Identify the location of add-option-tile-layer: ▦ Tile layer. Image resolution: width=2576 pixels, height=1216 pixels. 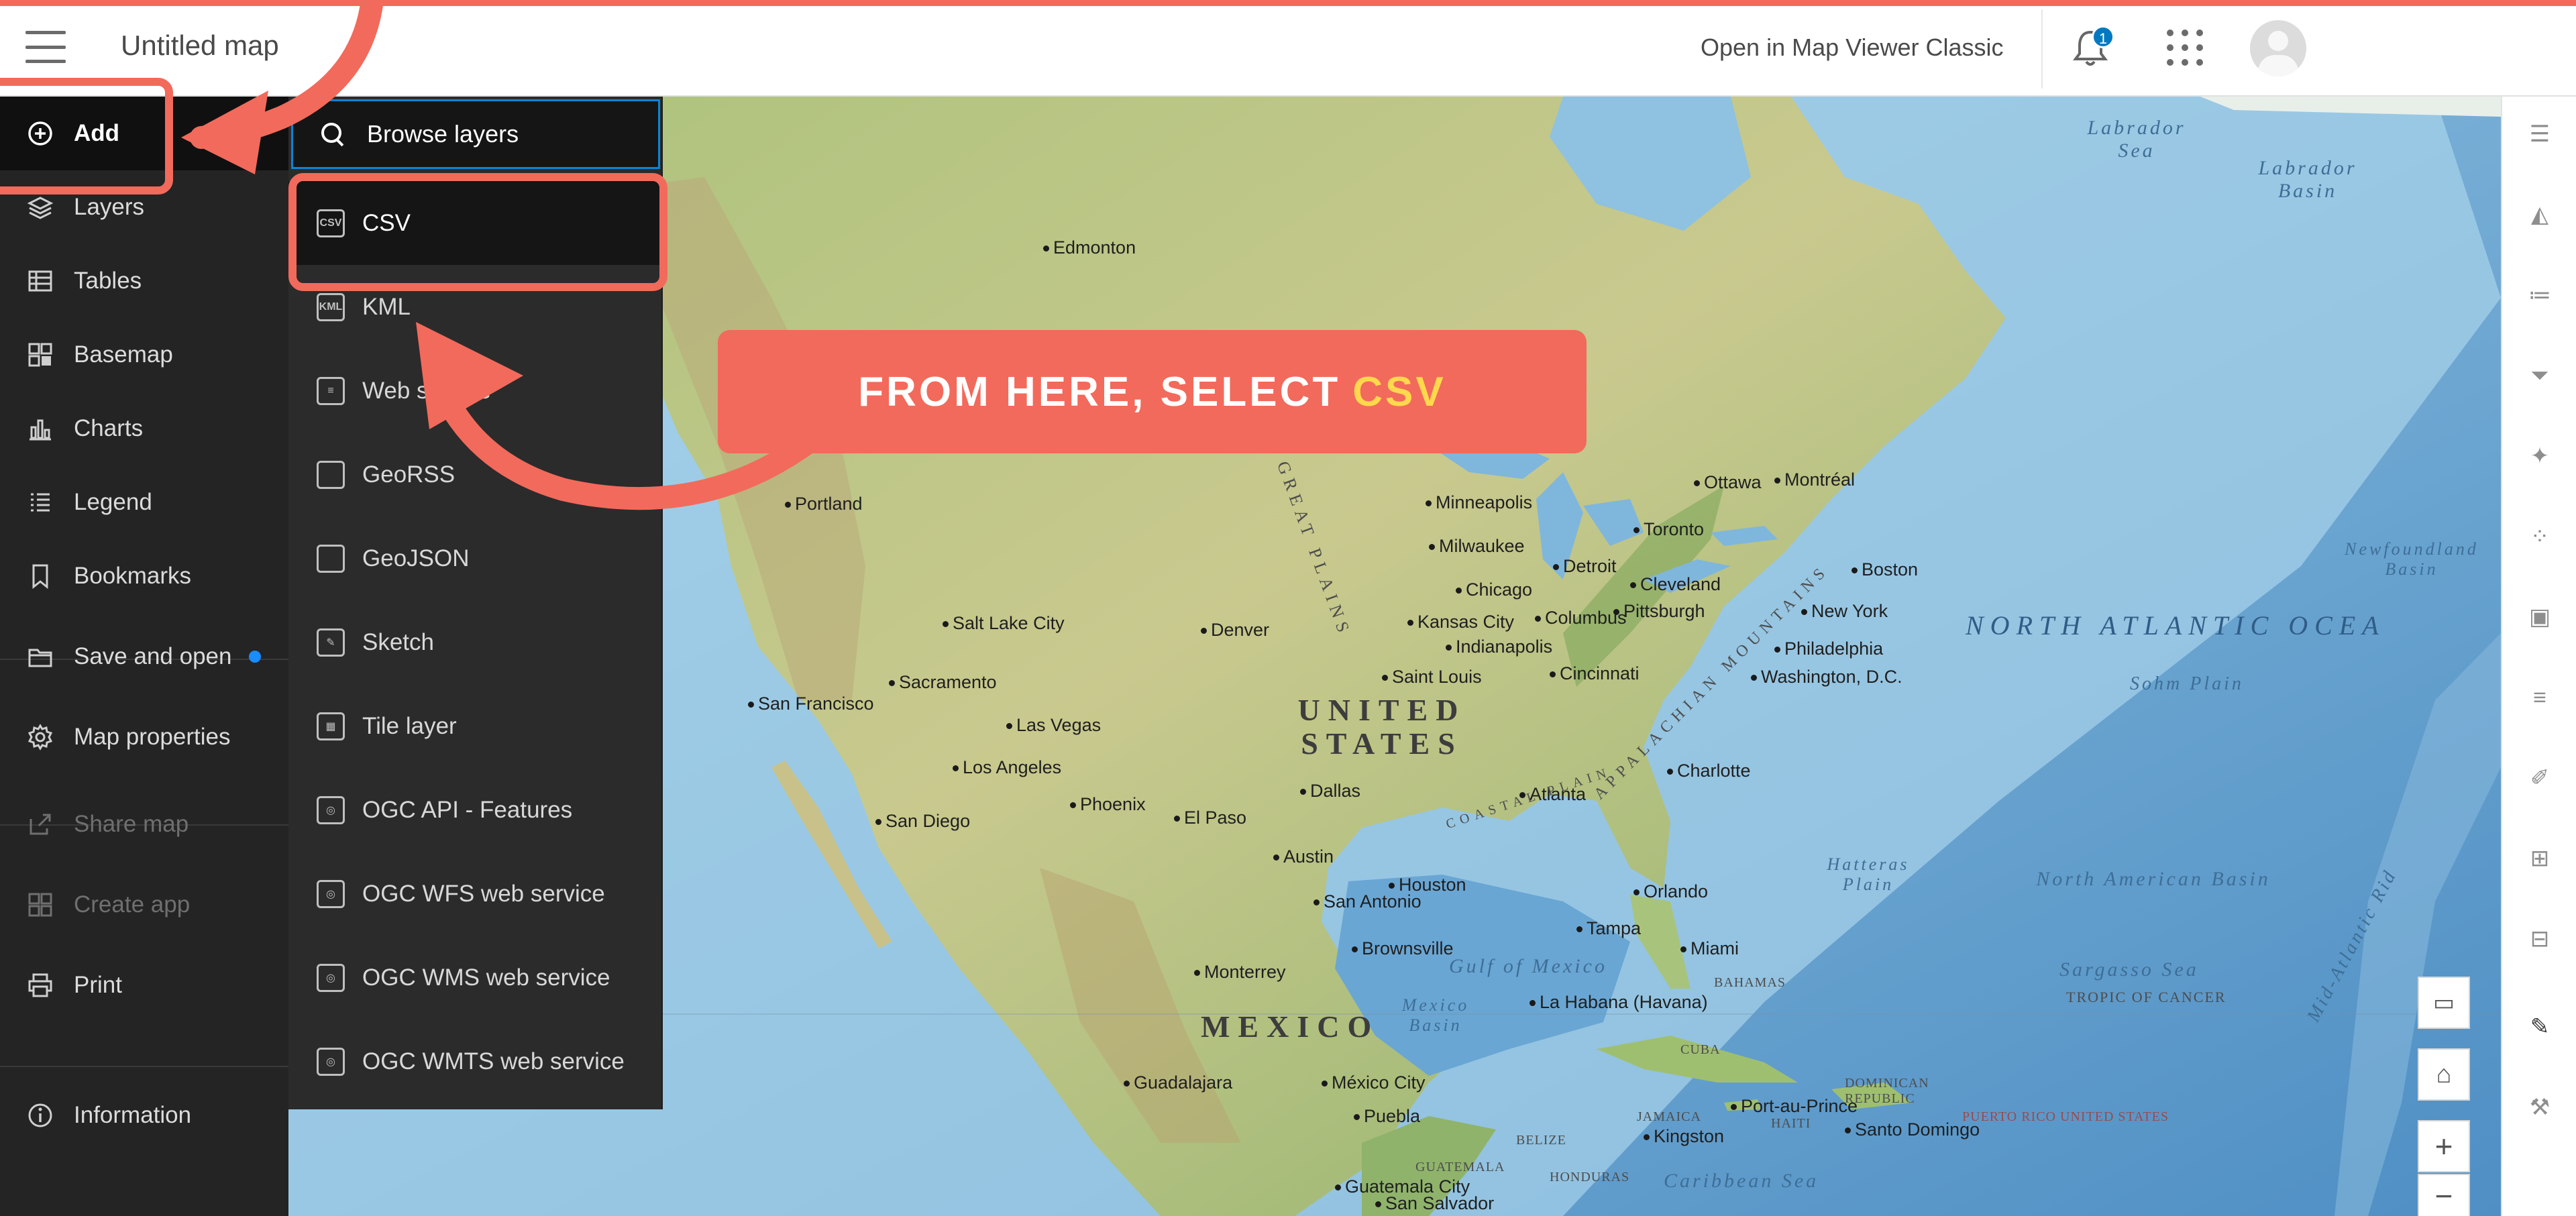
(475, 726).